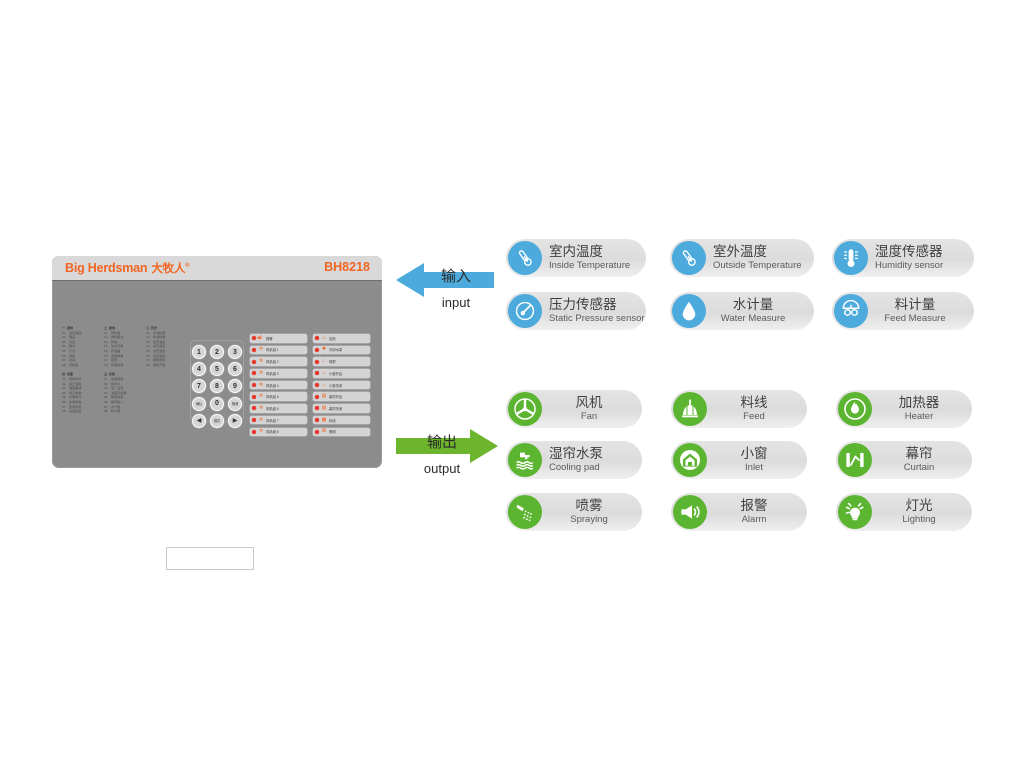  Describe the element at coordinates (235, 352) in the screenshot. I see `key-3: 3` at that location.